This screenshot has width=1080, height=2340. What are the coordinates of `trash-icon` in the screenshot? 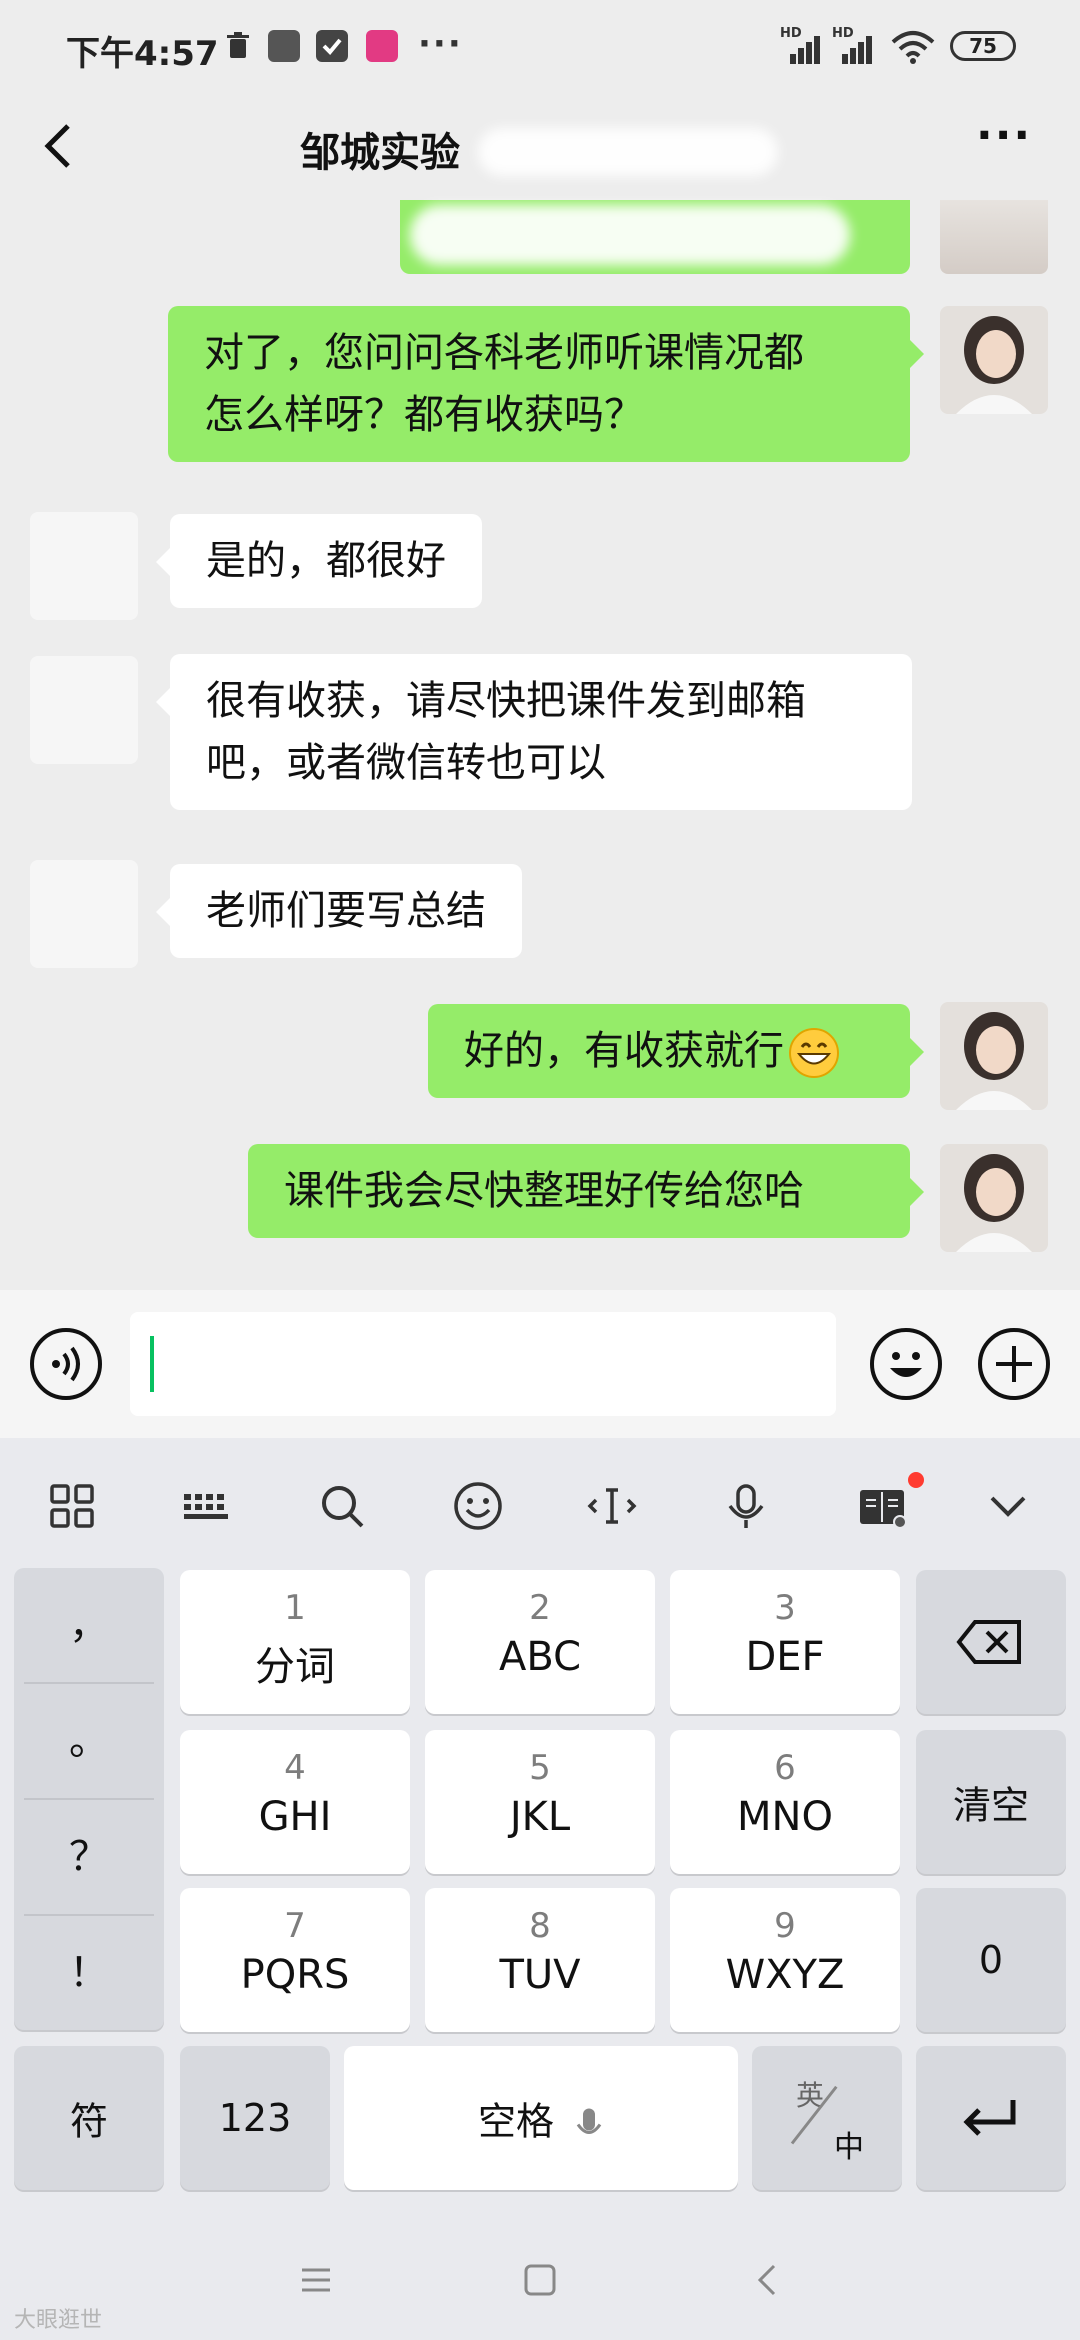 It's located at (238, 46).